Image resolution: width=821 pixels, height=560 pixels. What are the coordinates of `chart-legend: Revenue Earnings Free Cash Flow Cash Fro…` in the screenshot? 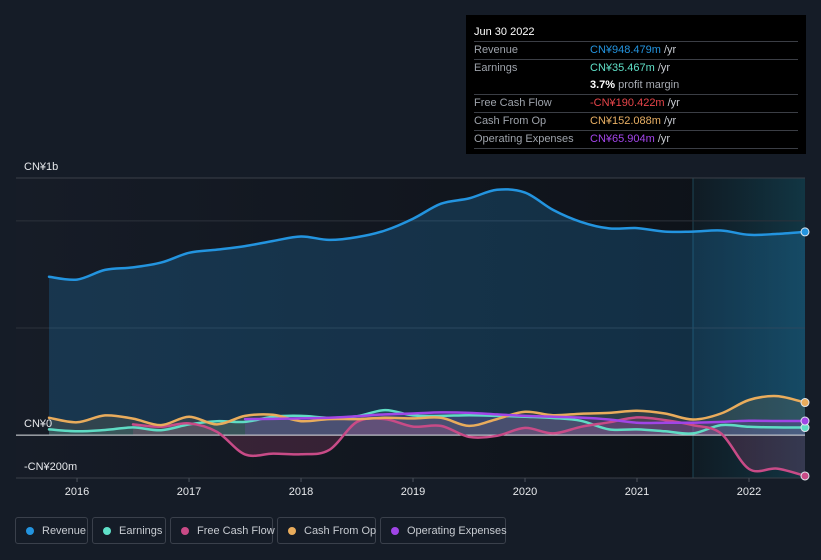 It's located at (261, 530).